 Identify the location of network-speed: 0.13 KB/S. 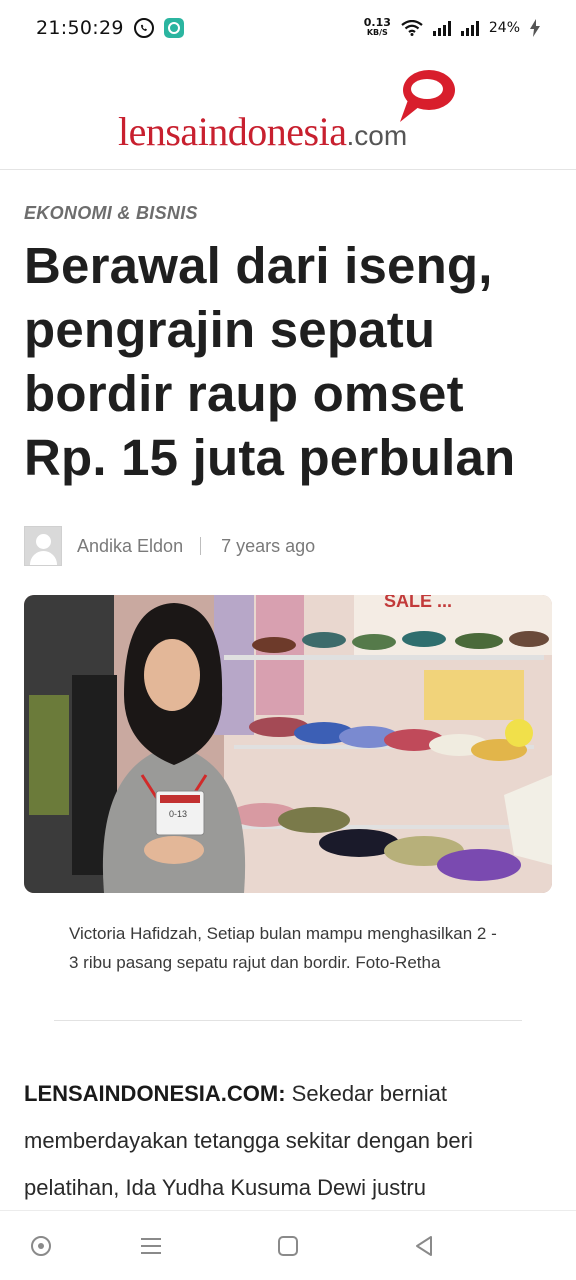
(377, 27).